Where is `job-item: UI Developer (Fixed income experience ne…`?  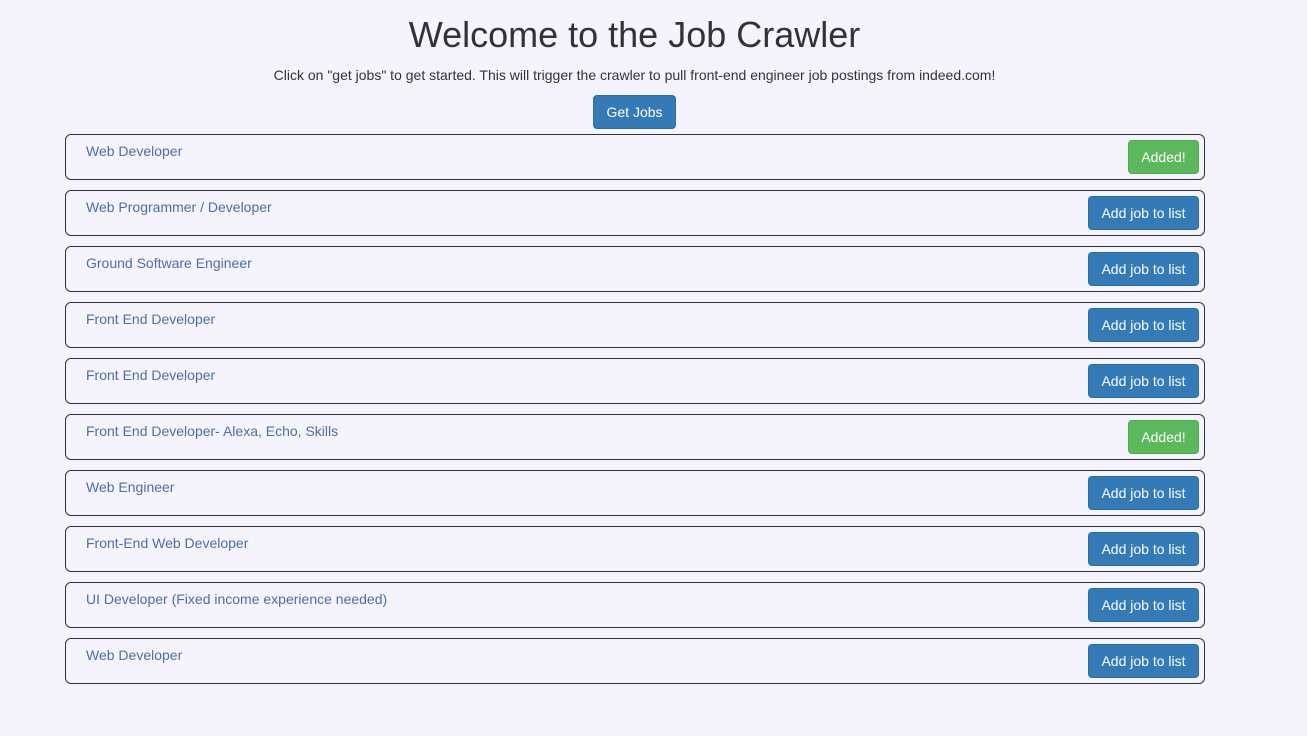 job-item: UI Developer (Fixed income experience ne… is located at coordinates (635, 605).